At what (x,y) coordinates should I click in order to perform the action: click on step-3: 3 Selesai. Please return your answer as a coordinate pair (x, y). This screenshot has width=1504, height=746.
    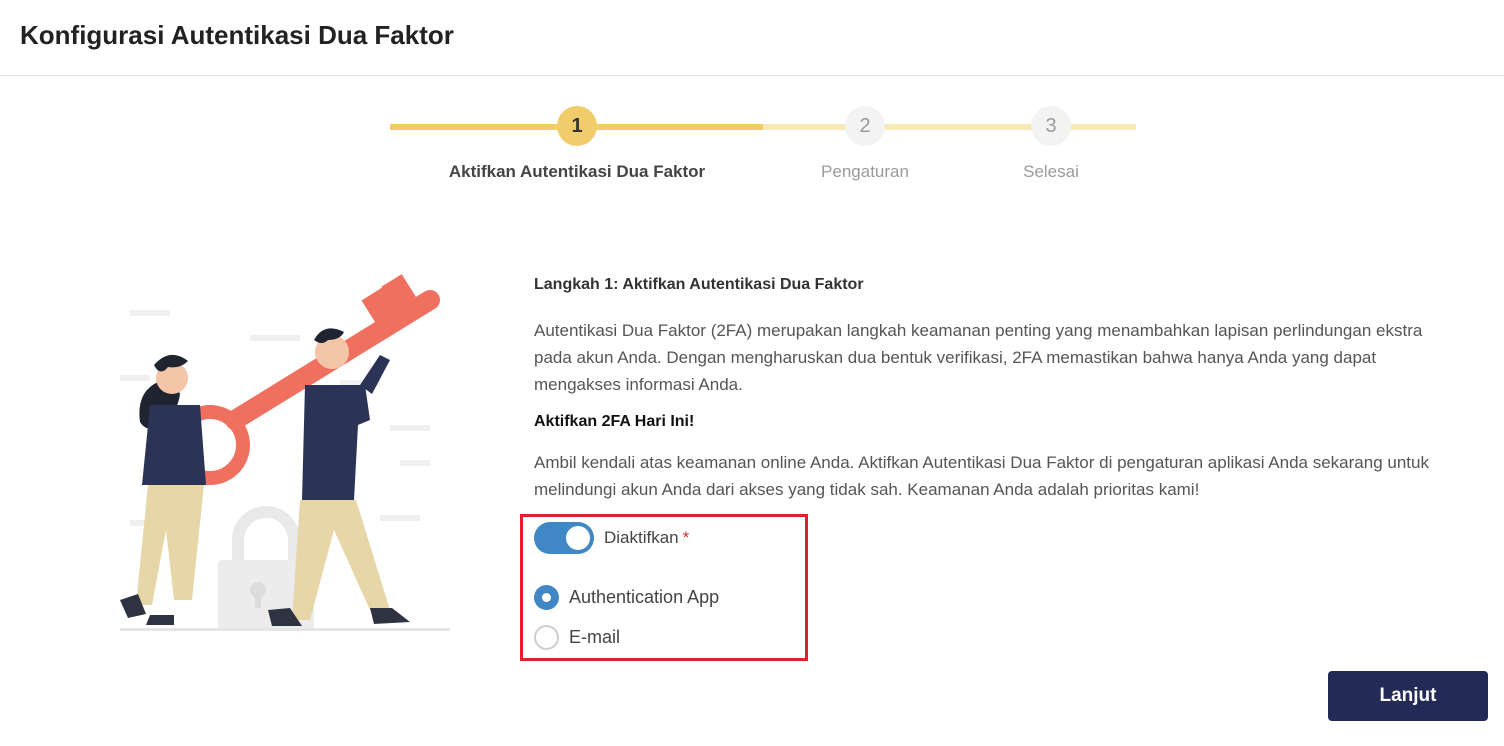
    Looking at the image, I should click on (1051, 144).